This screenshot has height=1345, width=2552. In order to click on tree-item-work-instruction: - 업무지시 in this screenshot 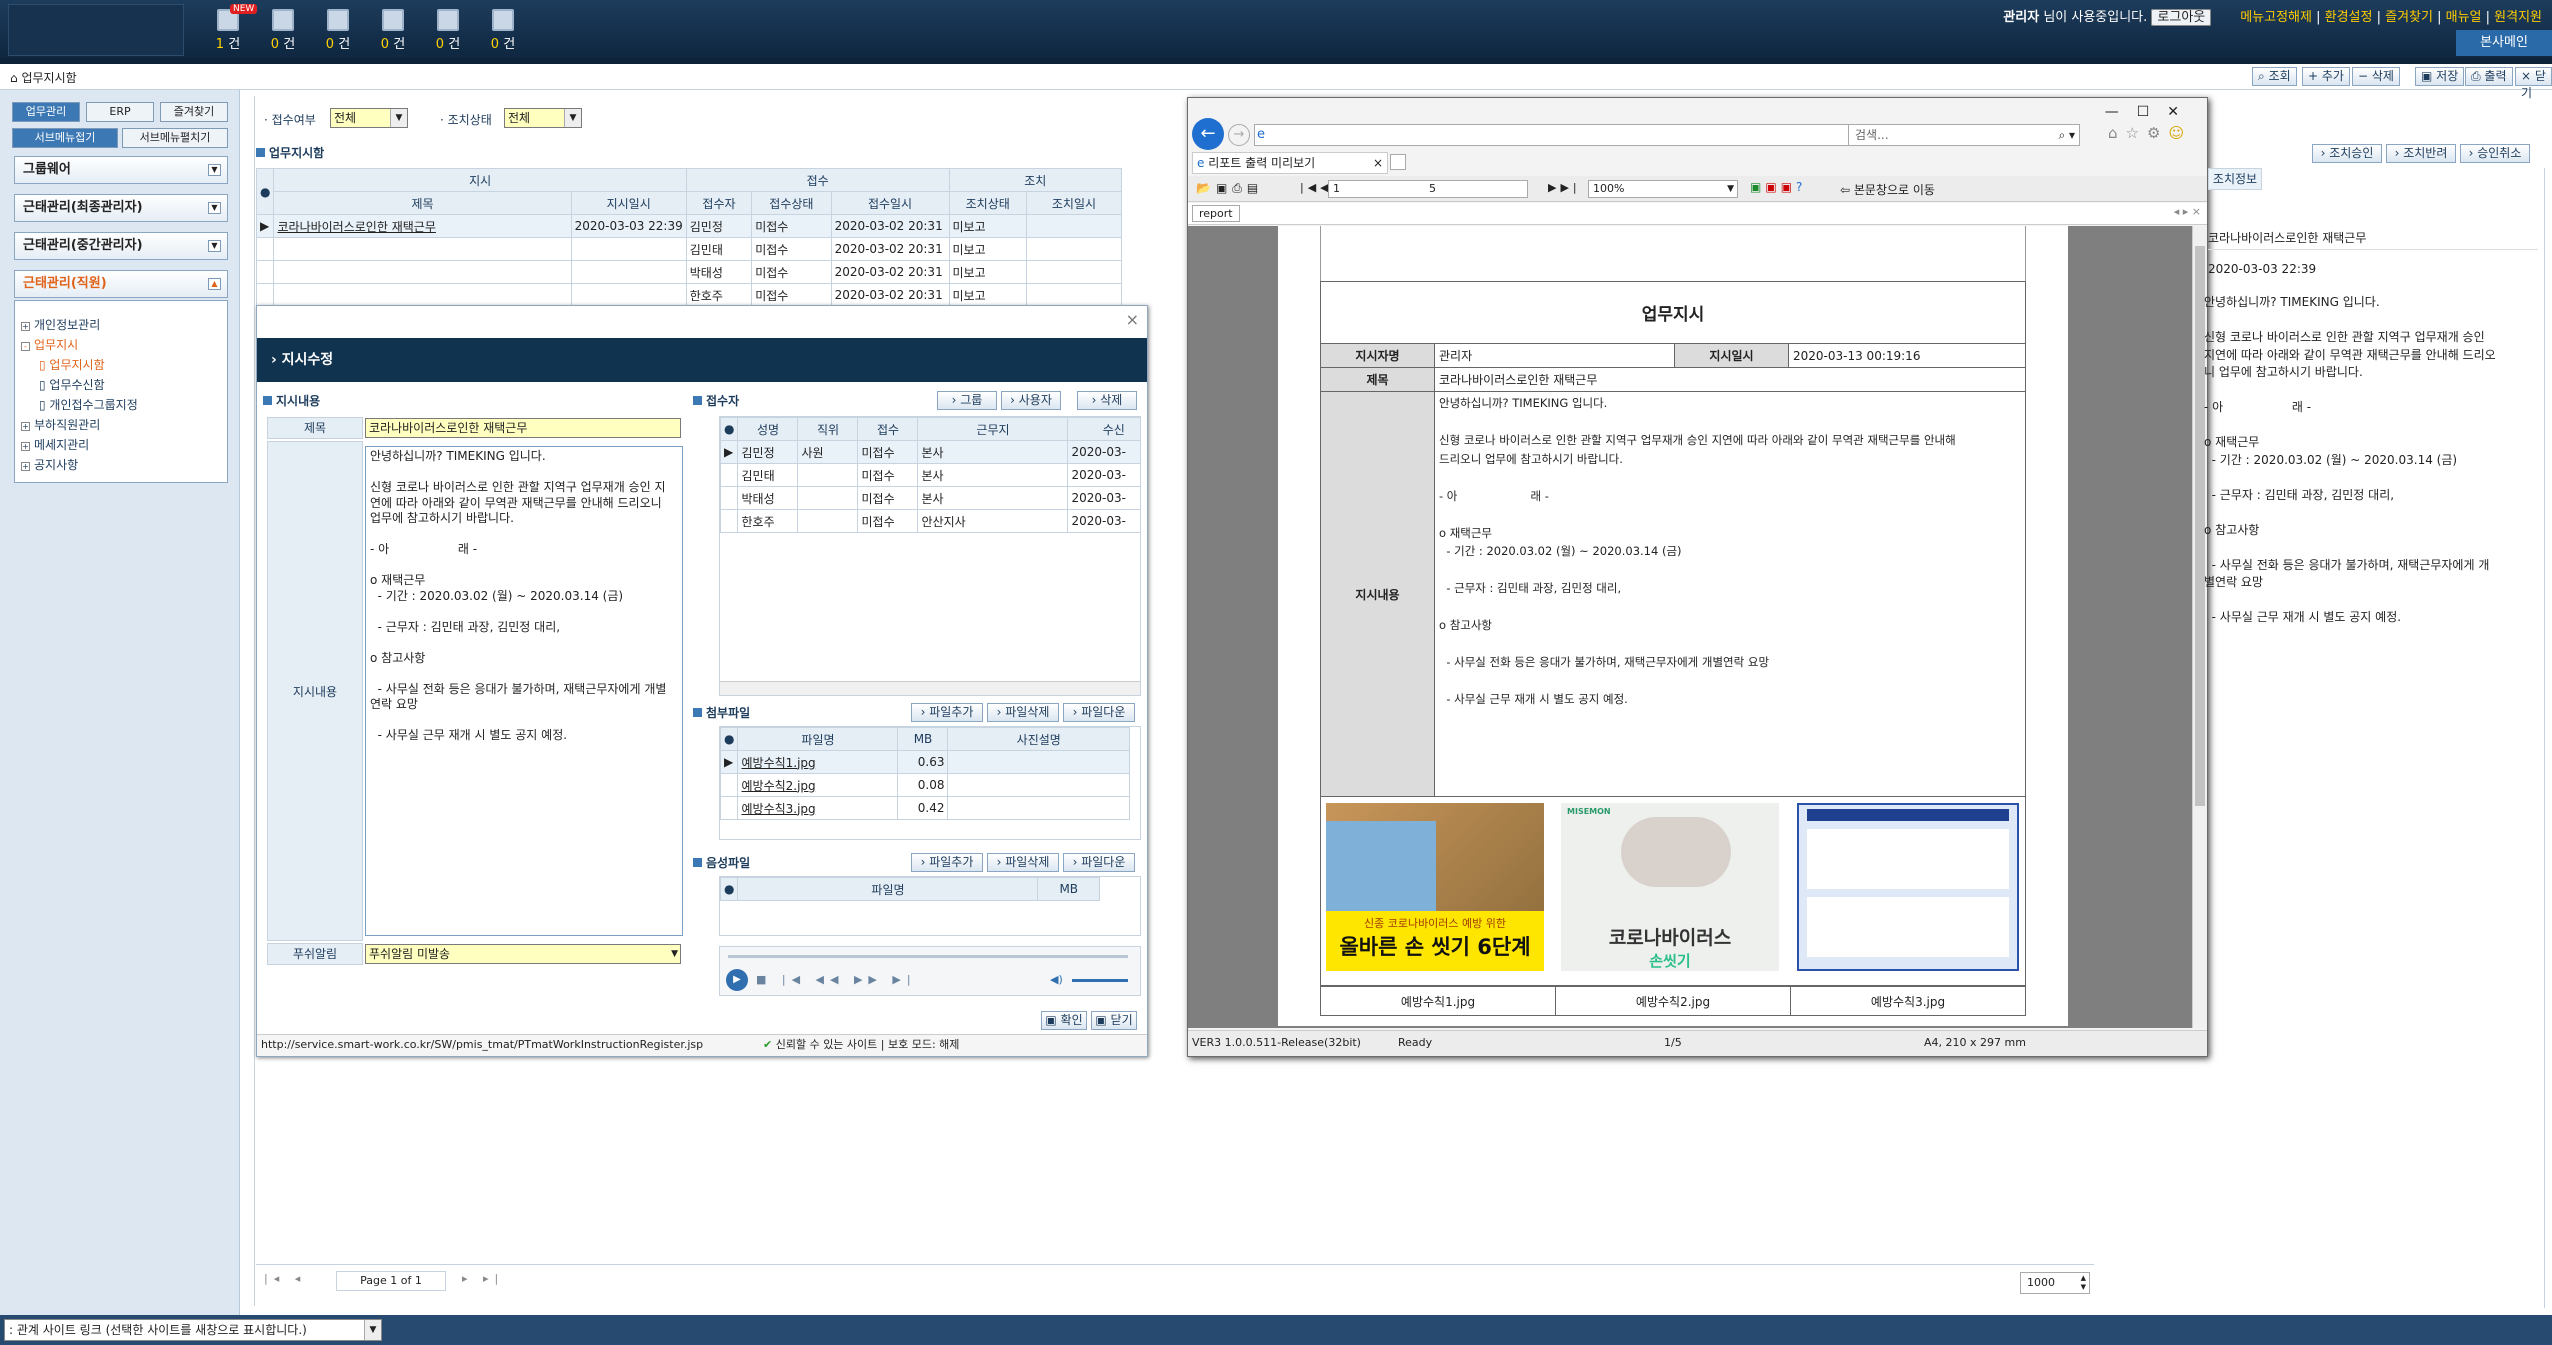, I will do `click(49, 344)`.